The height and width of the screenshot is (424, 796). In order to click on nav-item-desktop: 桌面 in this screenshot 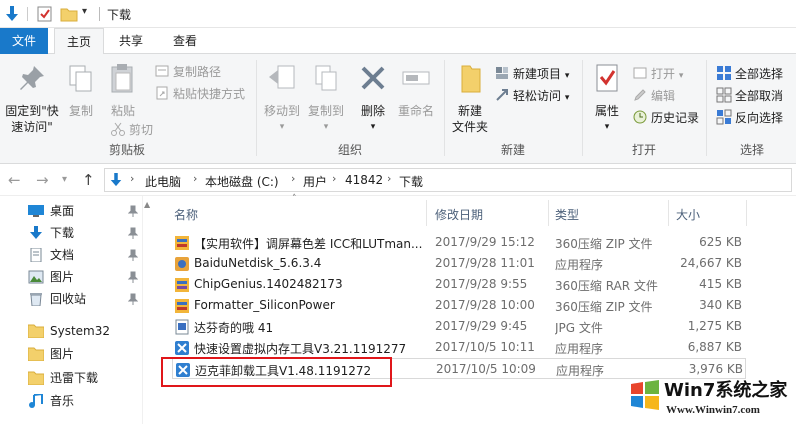, I will do `click(87, 211)`.